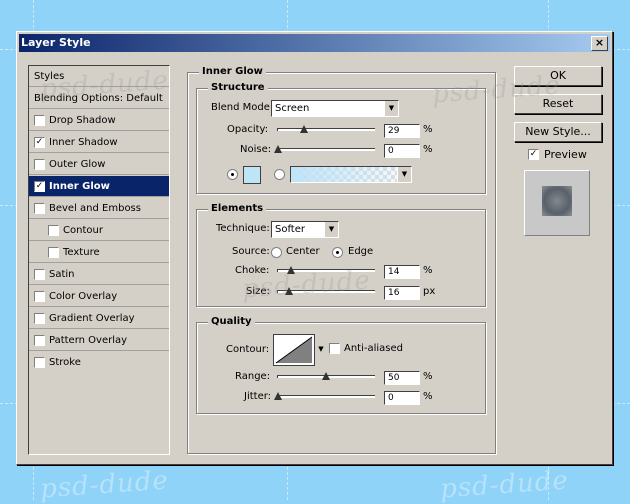 This screenshot has height=504, width=630. I want to click on choke-label: Choke:, so click(252, 270).